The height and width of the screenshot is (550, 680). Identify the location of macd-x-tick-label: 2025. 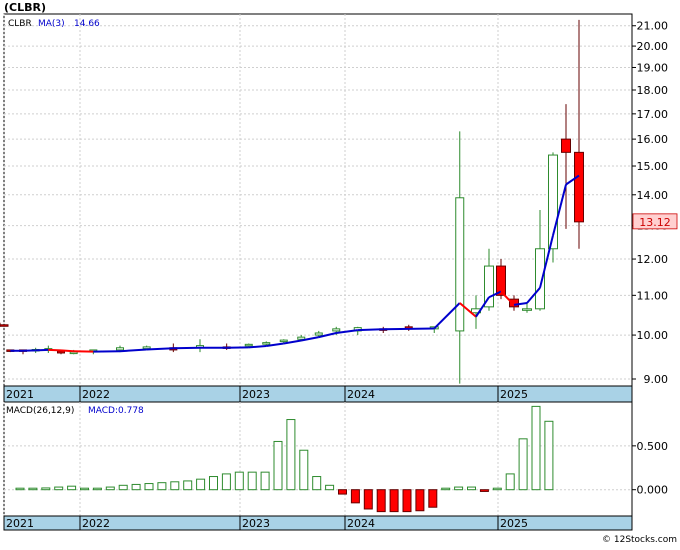
(514, 523).